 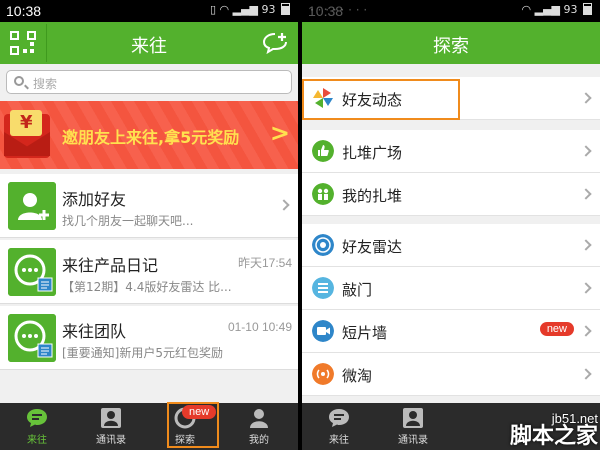 What do you see at coordinates (259, 327) in the screenshot?
I see `row-timestamp: 01-10 10:49` at bounding box center [259, 327].